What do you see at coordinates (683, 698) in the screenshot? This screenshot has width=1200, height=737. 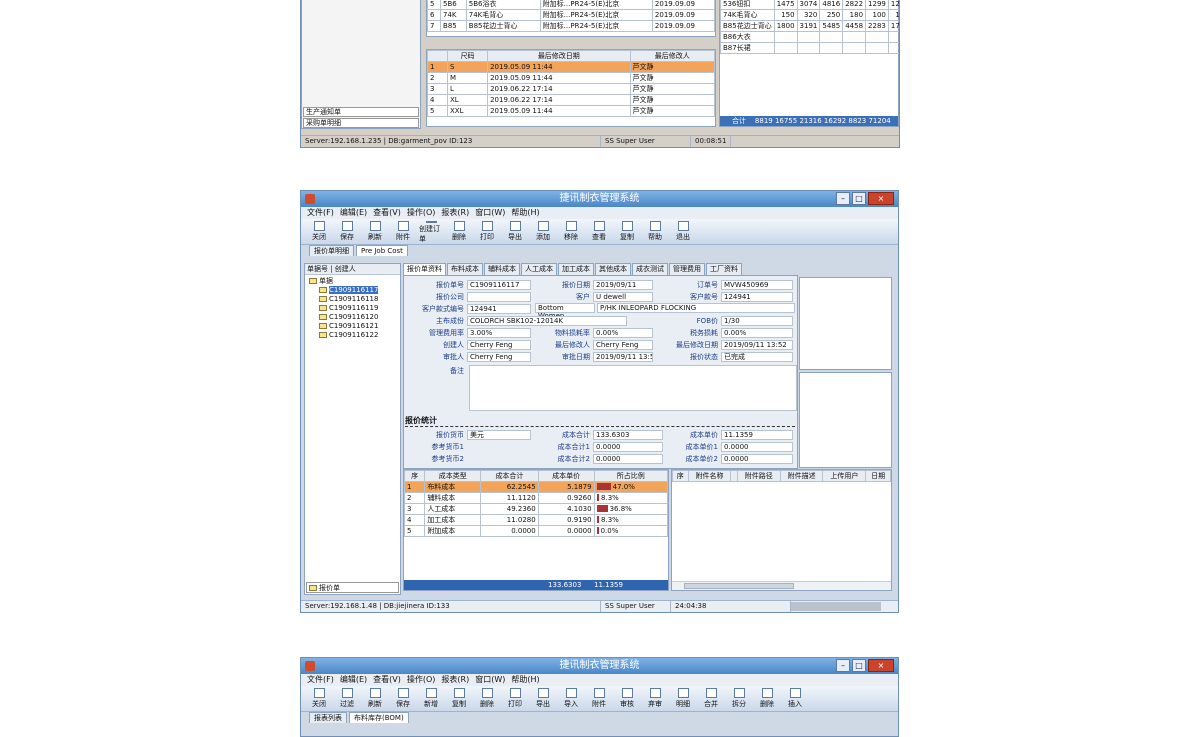 I see `toolbar-button: 明细` at bounding box center [683, 698].